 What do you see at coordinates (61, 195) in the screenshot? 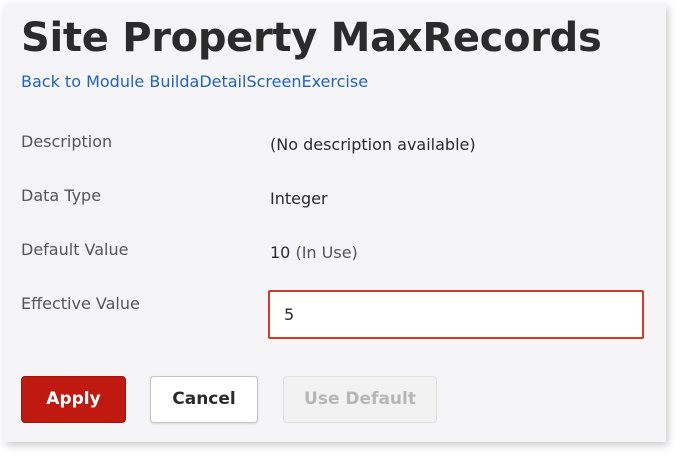
I see `data-type-label: Data Type` at bounding box center [61, 195].